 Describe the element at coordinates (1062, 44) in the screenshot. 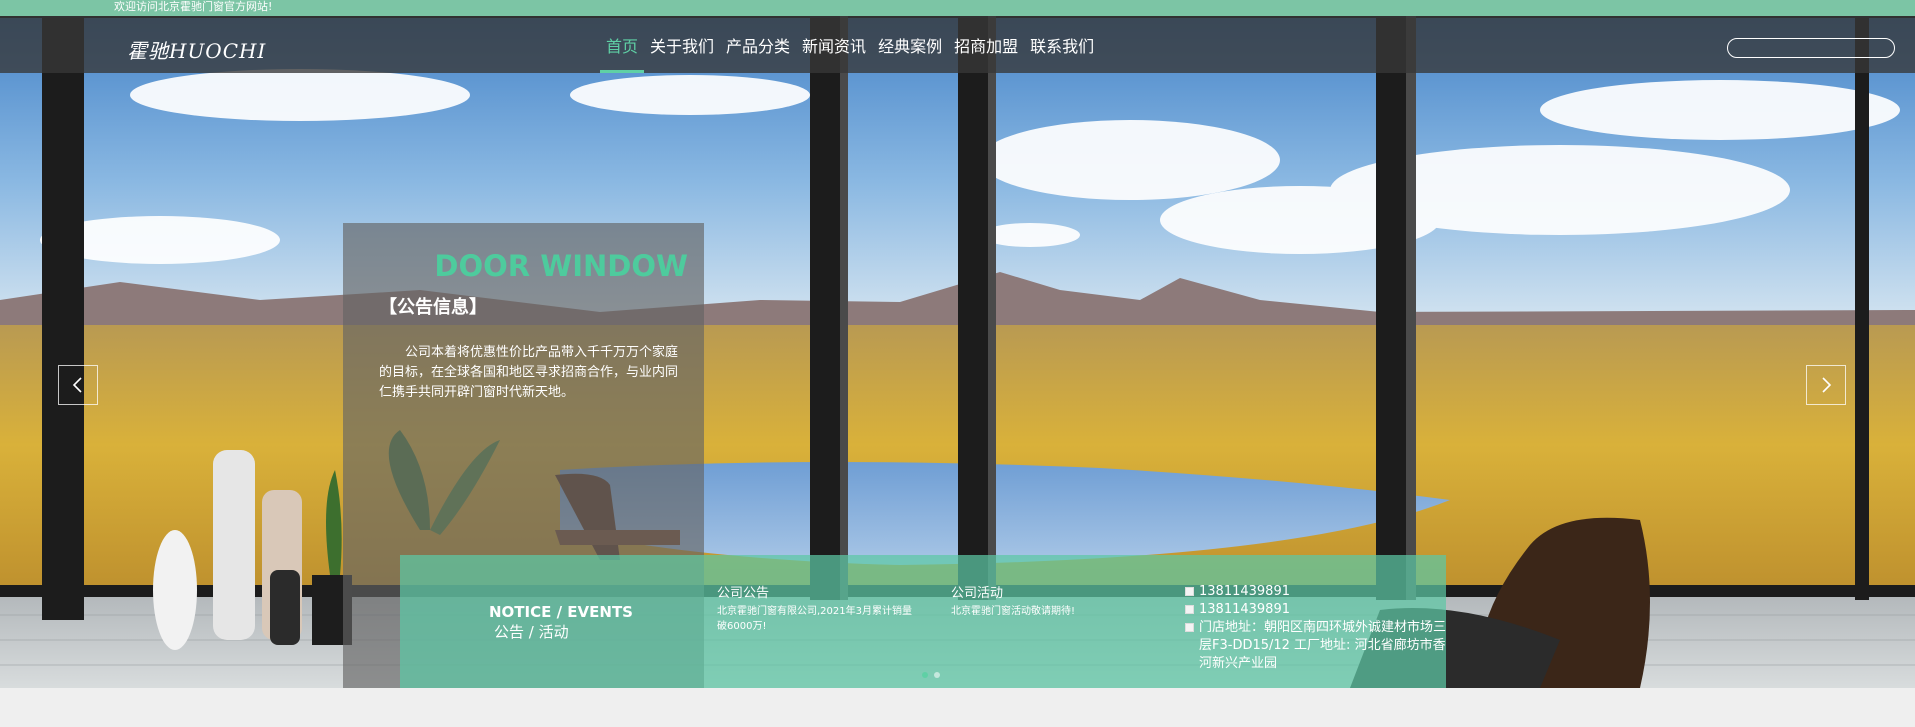

I see `nav-item-contact: 联系我们` at that location.